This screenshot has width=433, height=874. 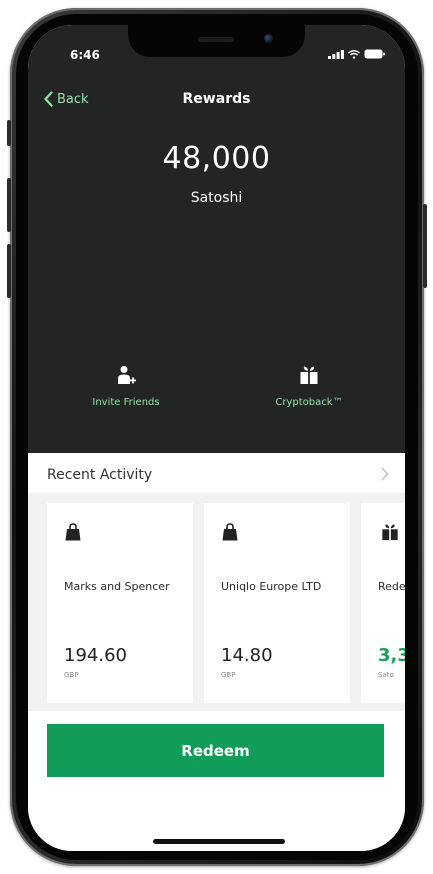 What do you see at coordinates (216, 99) in the screenshot?
I see `page-title: Rewards` at bounding box center [216, 99].